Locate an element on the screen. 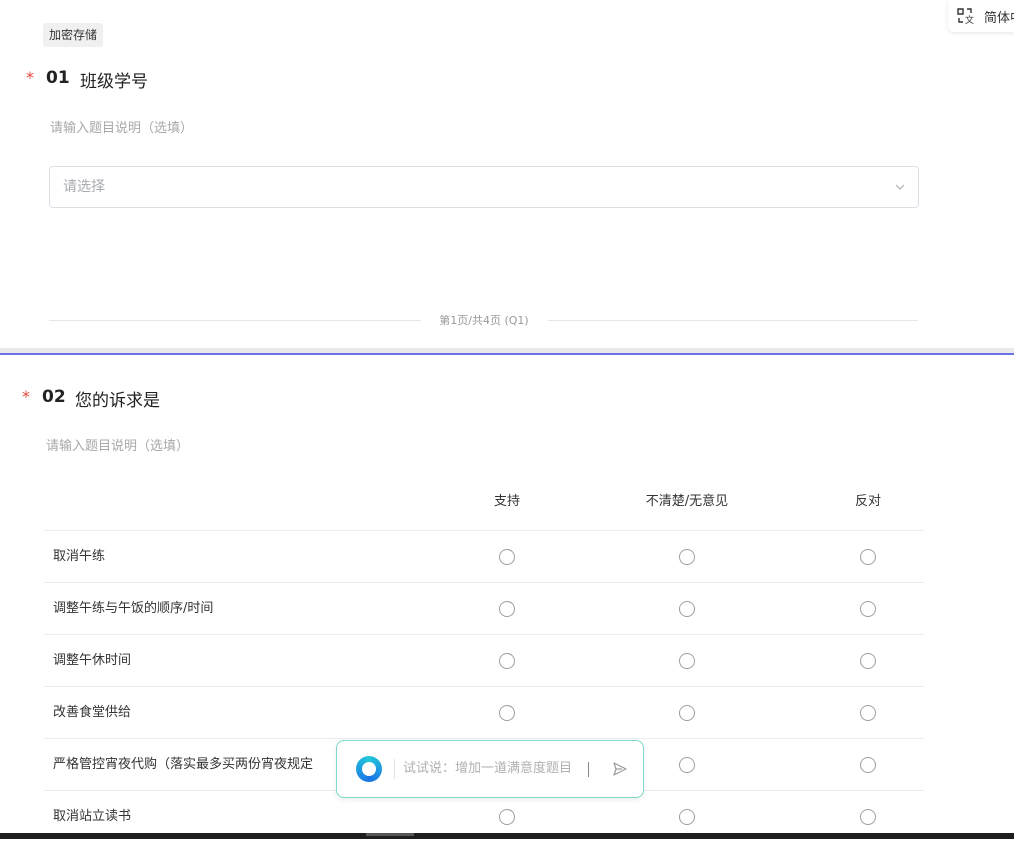 This screenshot has width=1014, height=843. language-label: 简体中 is located at coordinates (999, 18).